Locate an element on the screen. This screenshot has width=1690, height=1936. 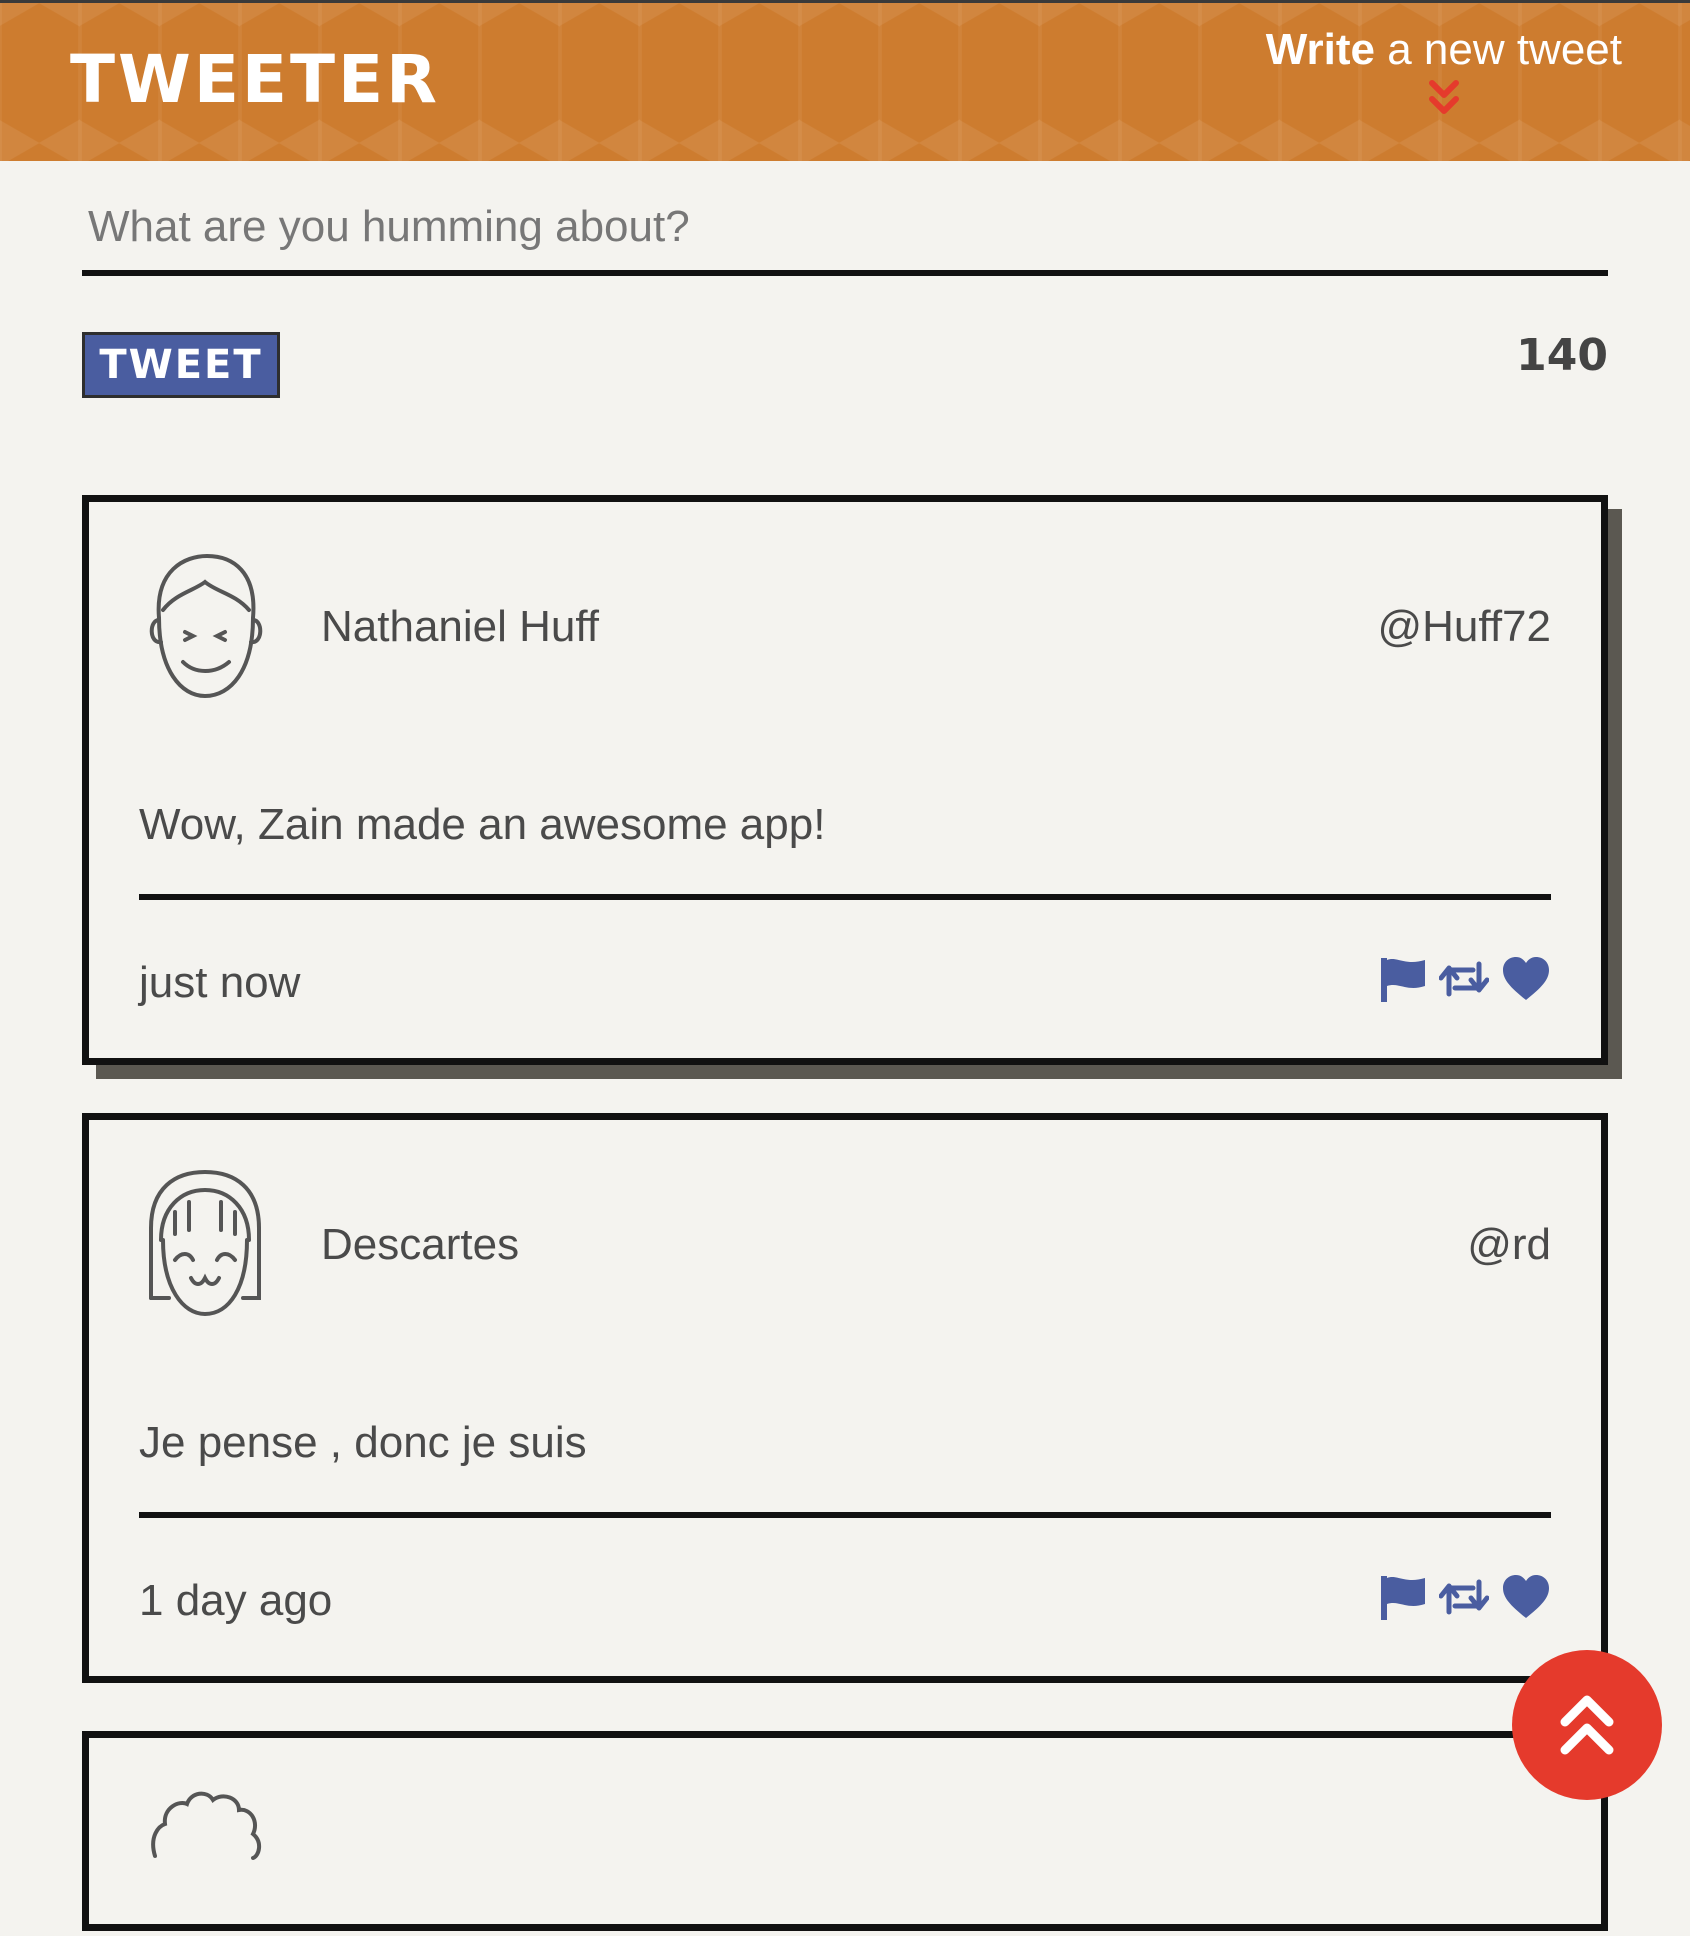
tweet-timestamp: just now is located at coordinates (220, 982).